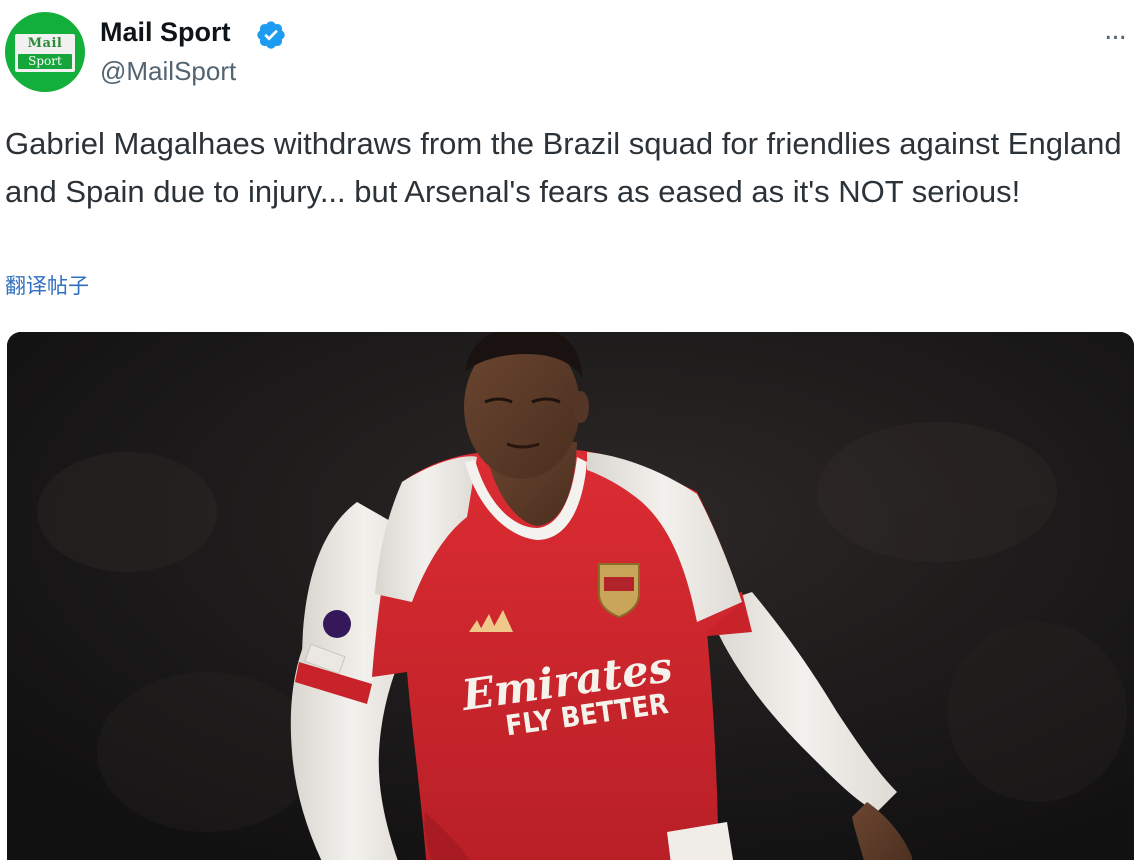 The image size is (1140, 860). I want to click on player-ear, so click(581, 407).